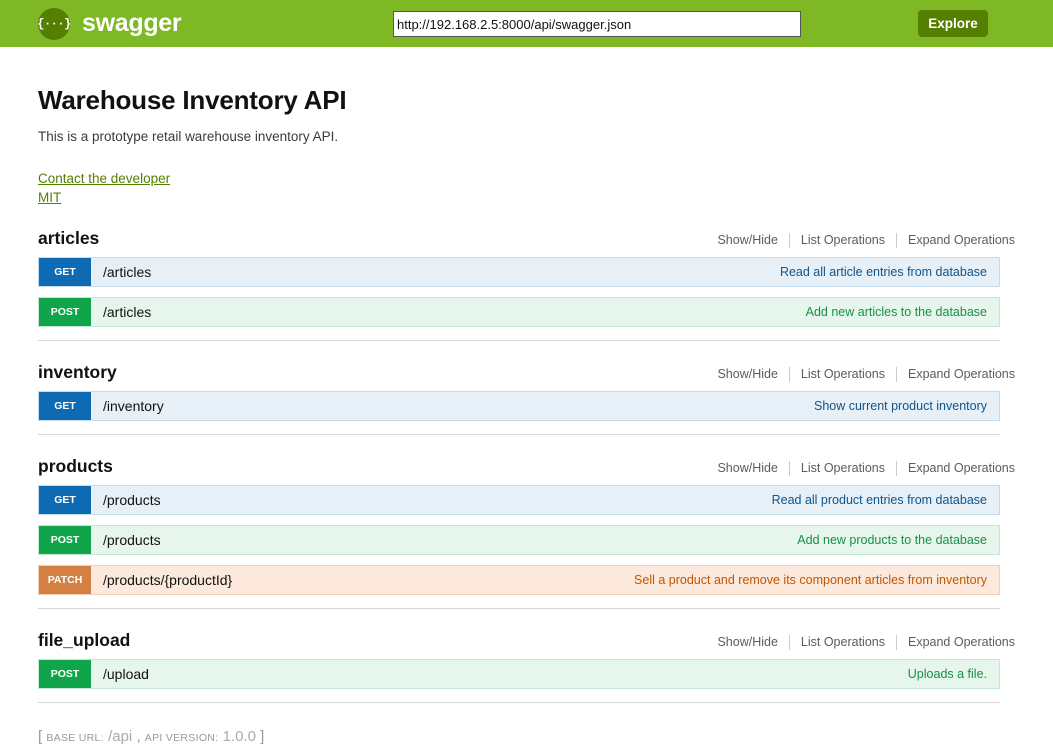 This screenshot has width=1053, height=745. What do you see at coordinates (120, 736) in the screenshot?
I see `base-url-value: /api` at bounding box center [120, 736].